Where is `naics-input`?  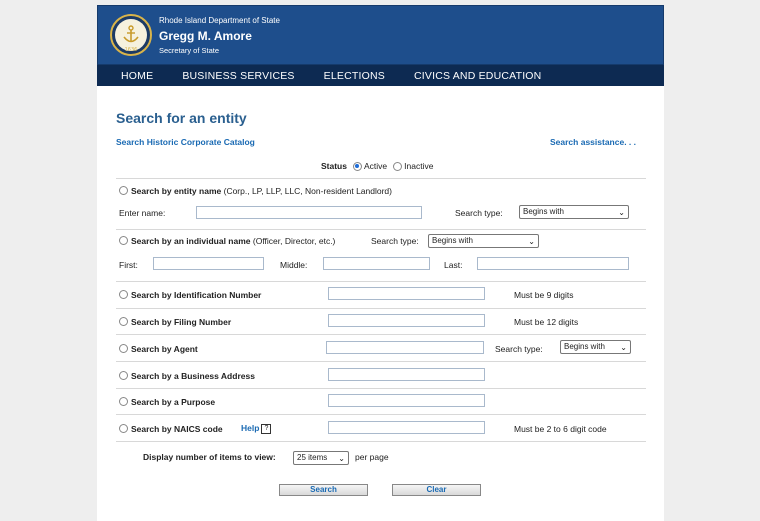
naics-input is located at coordinates (406, 427).